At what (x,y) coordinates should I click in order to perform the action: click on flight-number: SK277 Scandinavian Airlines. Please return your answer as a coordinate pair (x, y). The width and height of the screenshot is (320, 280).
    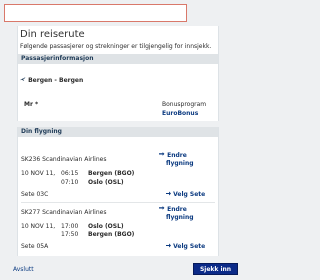
    Looking at the image, I should click on (64, 212).